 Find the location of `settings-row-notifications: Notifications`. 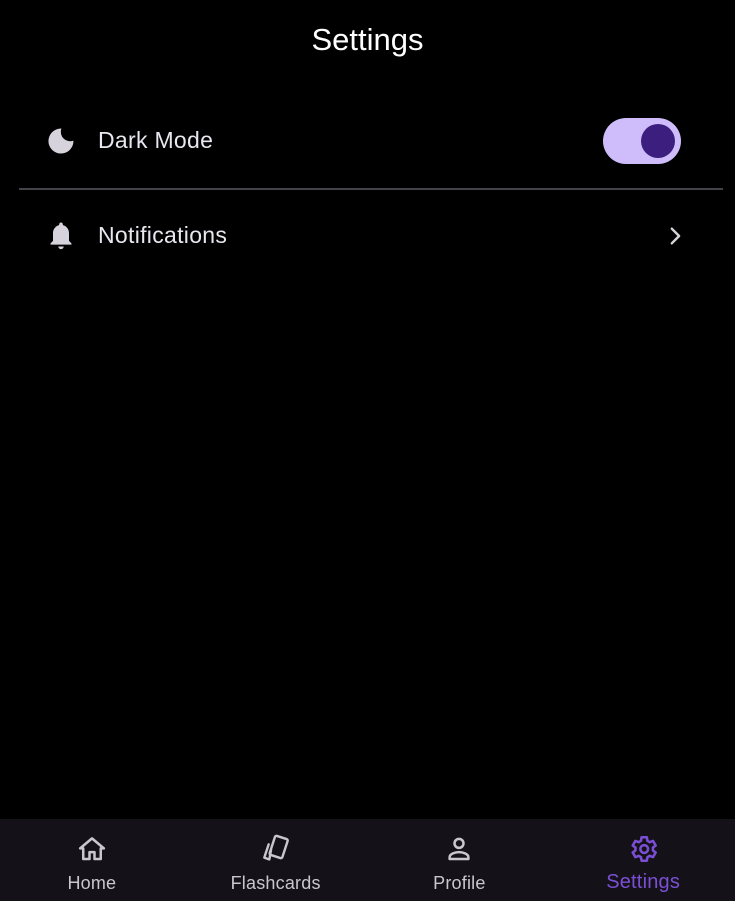

settings-row-notifications: Notifications is located at coordinates (367, 235).